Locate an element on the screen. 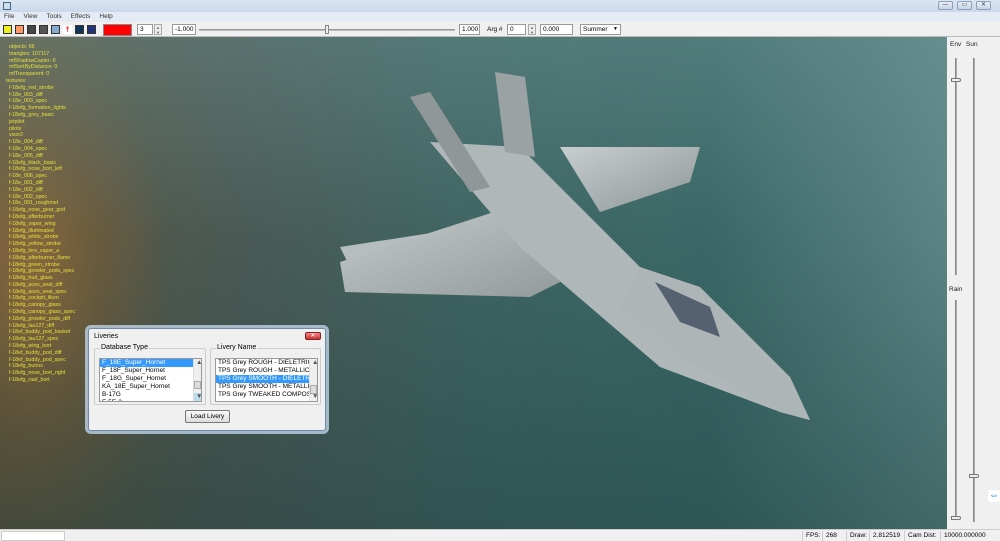 The height and width of the screenshot is (541, 1000). info-line: f-18efg_illuminated is located at coordinates (31, 230).